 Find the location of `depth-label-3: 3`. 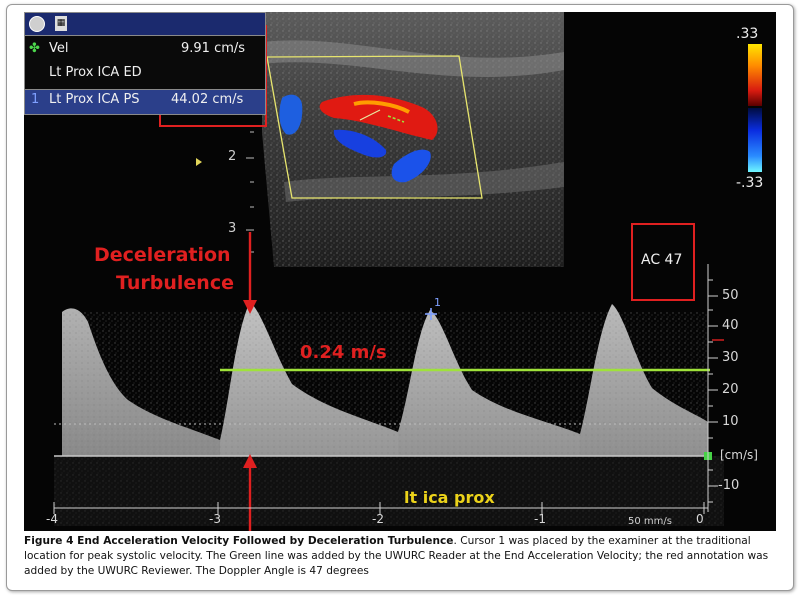

depth-label-3: 3 is located at coordinates (232, 228).